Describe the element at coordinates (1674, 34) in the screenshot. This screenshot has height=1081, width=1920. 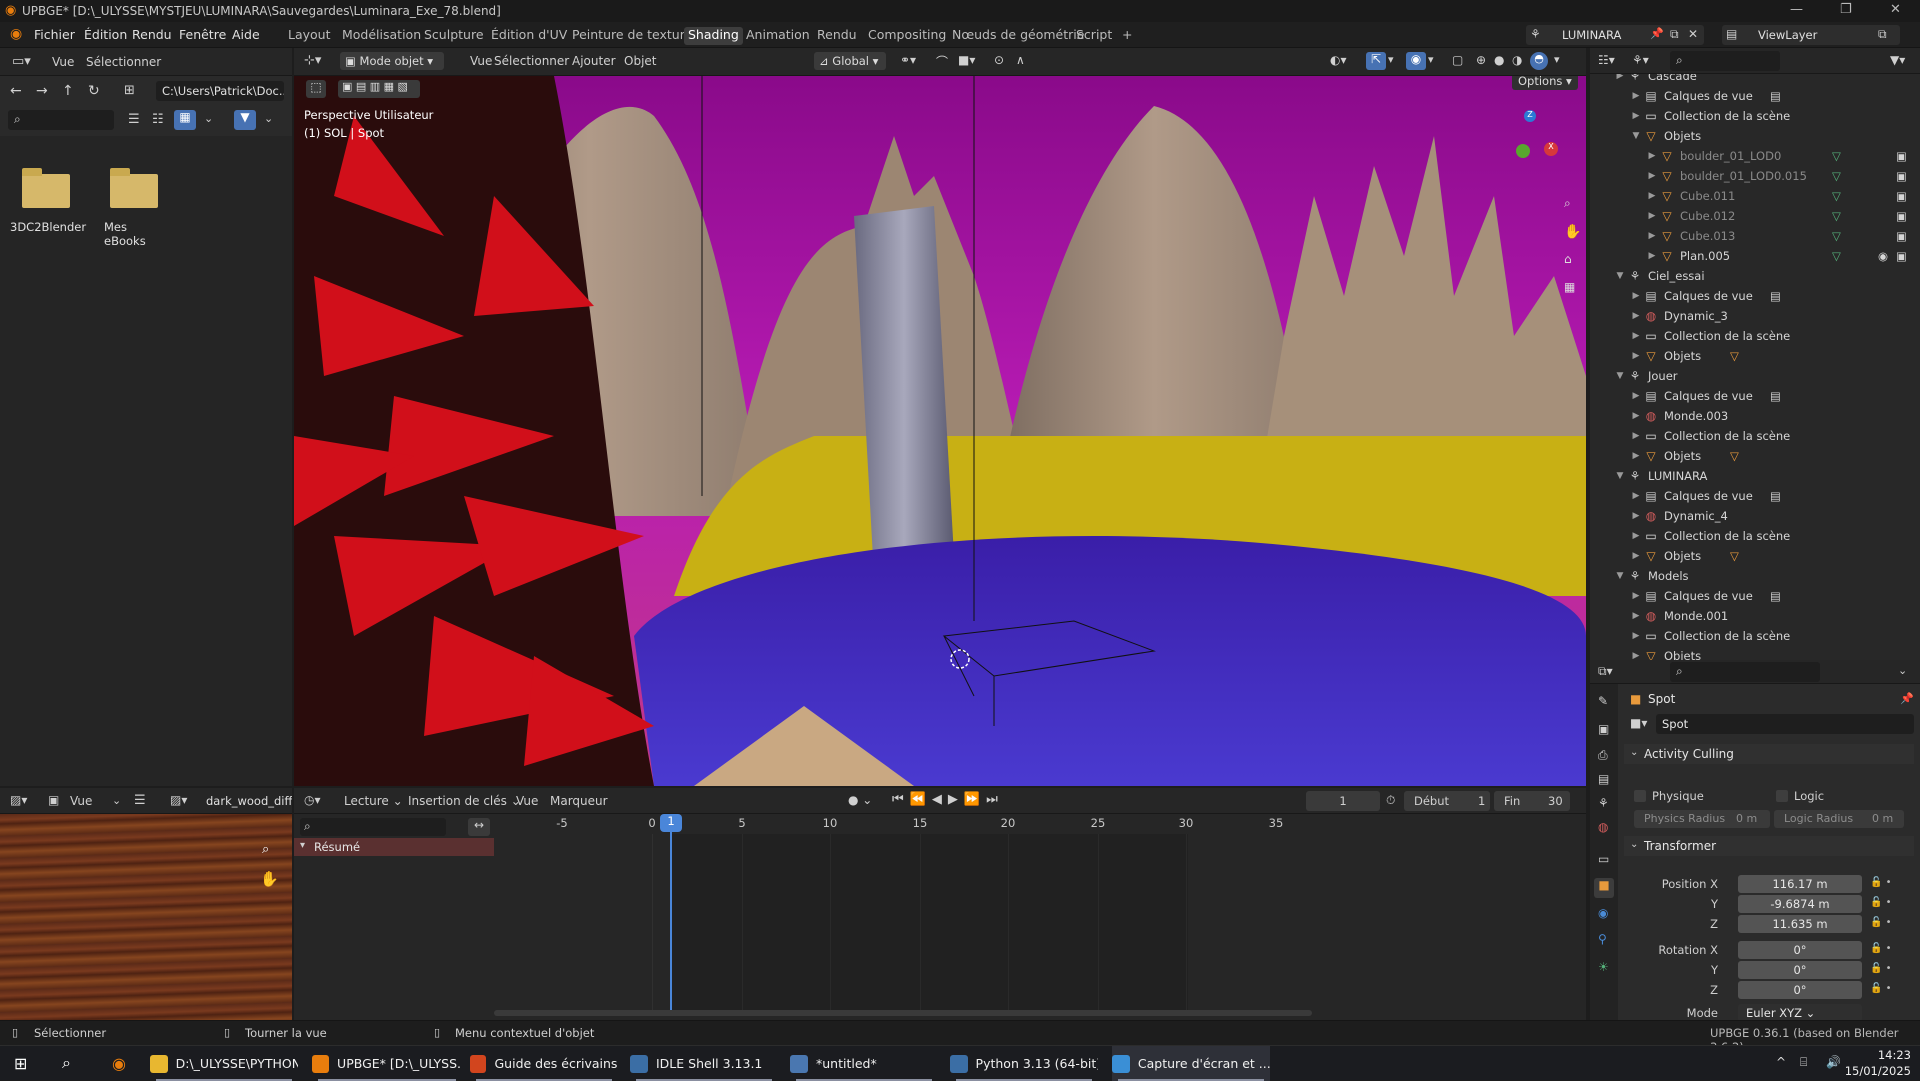
I see `new-scene-icon: ⧉` at that location.